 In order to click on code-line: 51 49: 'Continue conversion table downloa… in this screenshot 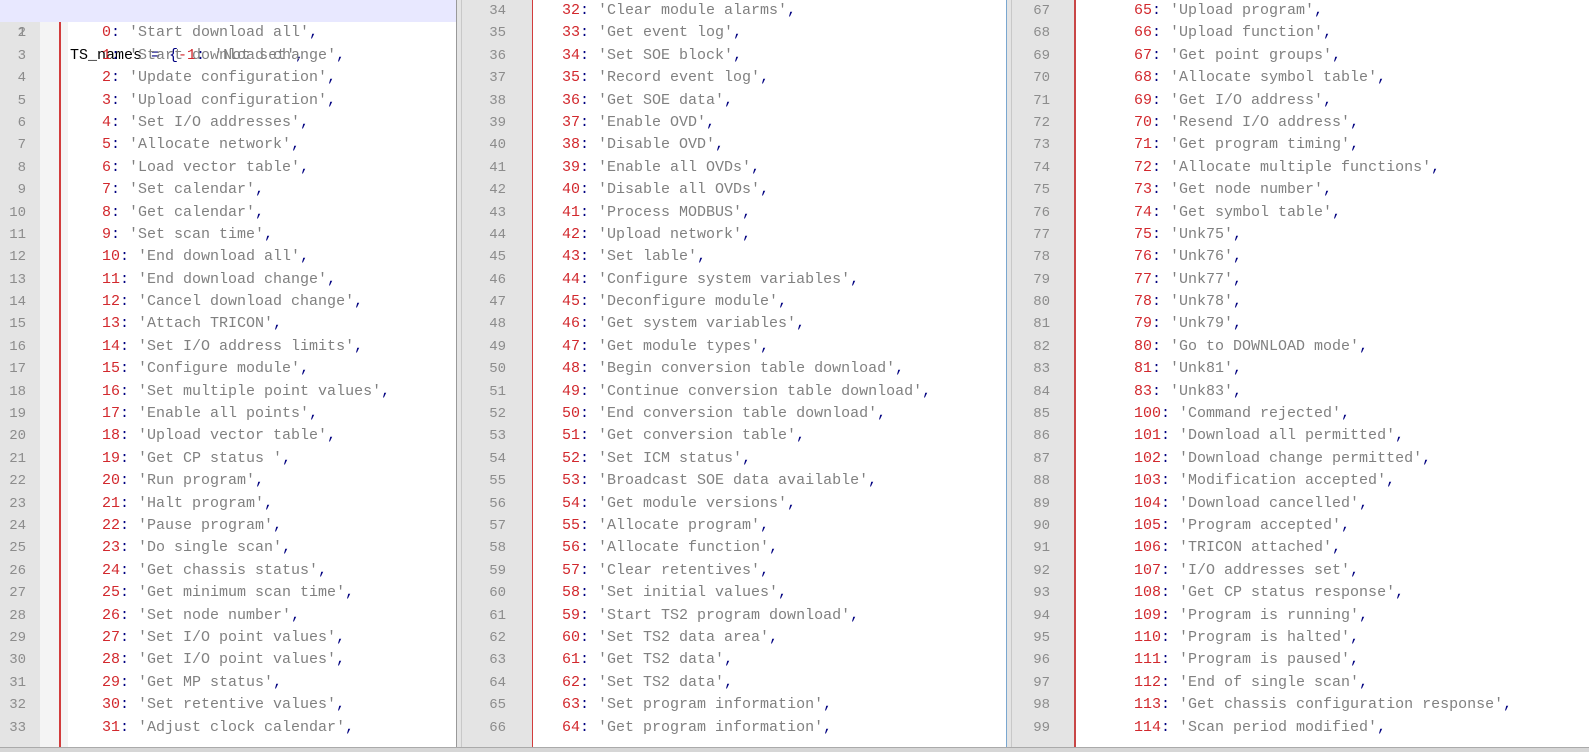, I will do `click(734, 392)`.